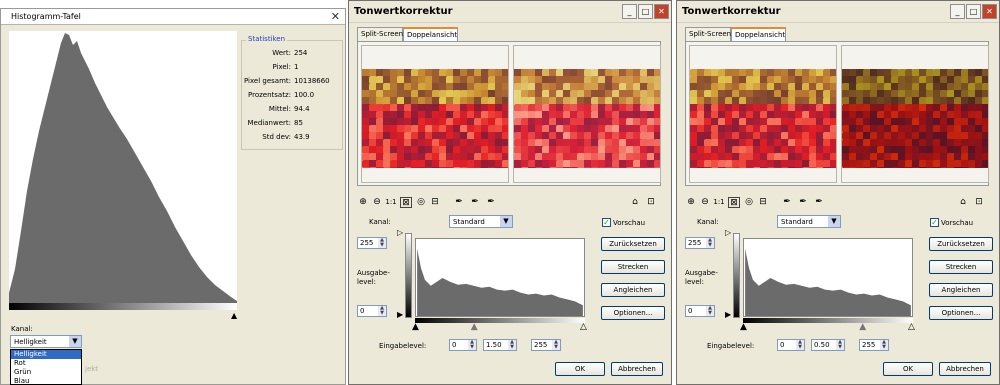  Describe the element at coordinates (46, 341) in the screenshot. I see `channel-select: Helligkeit ▼` at that location.